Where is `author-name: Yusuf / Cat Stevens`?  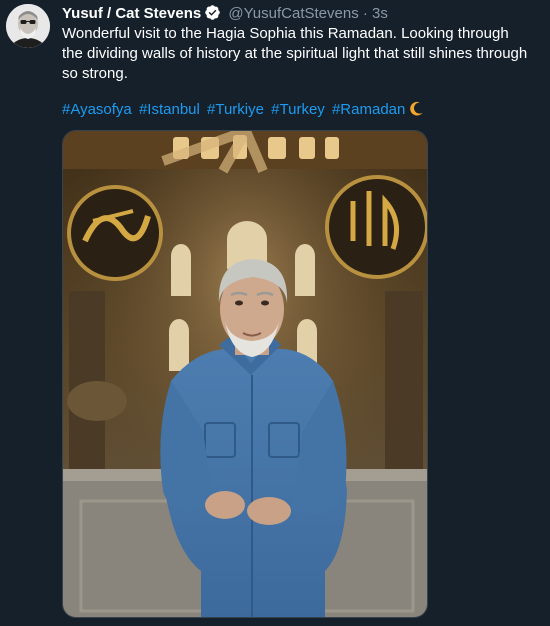
author-name: Yusuf / Cat Stevens is located at coordinates (131, 13).